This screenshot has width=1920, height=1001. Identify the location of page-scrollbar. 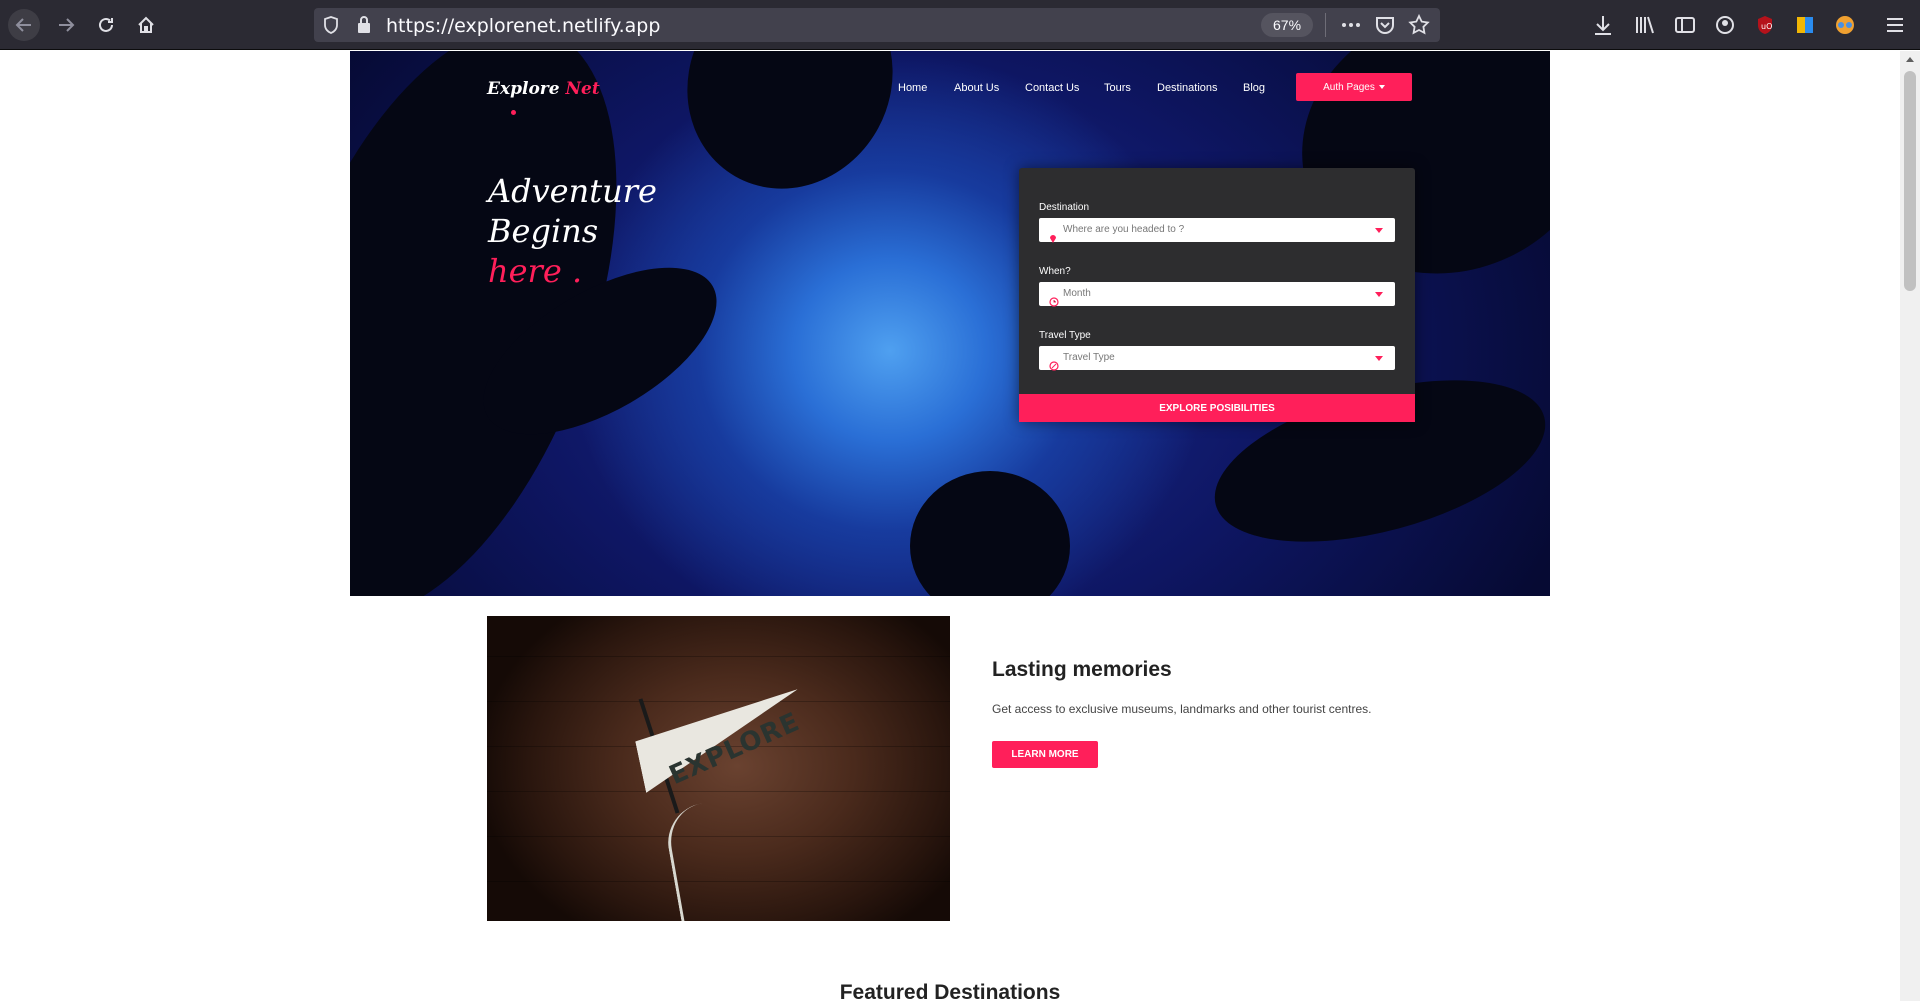
(1910, 526).